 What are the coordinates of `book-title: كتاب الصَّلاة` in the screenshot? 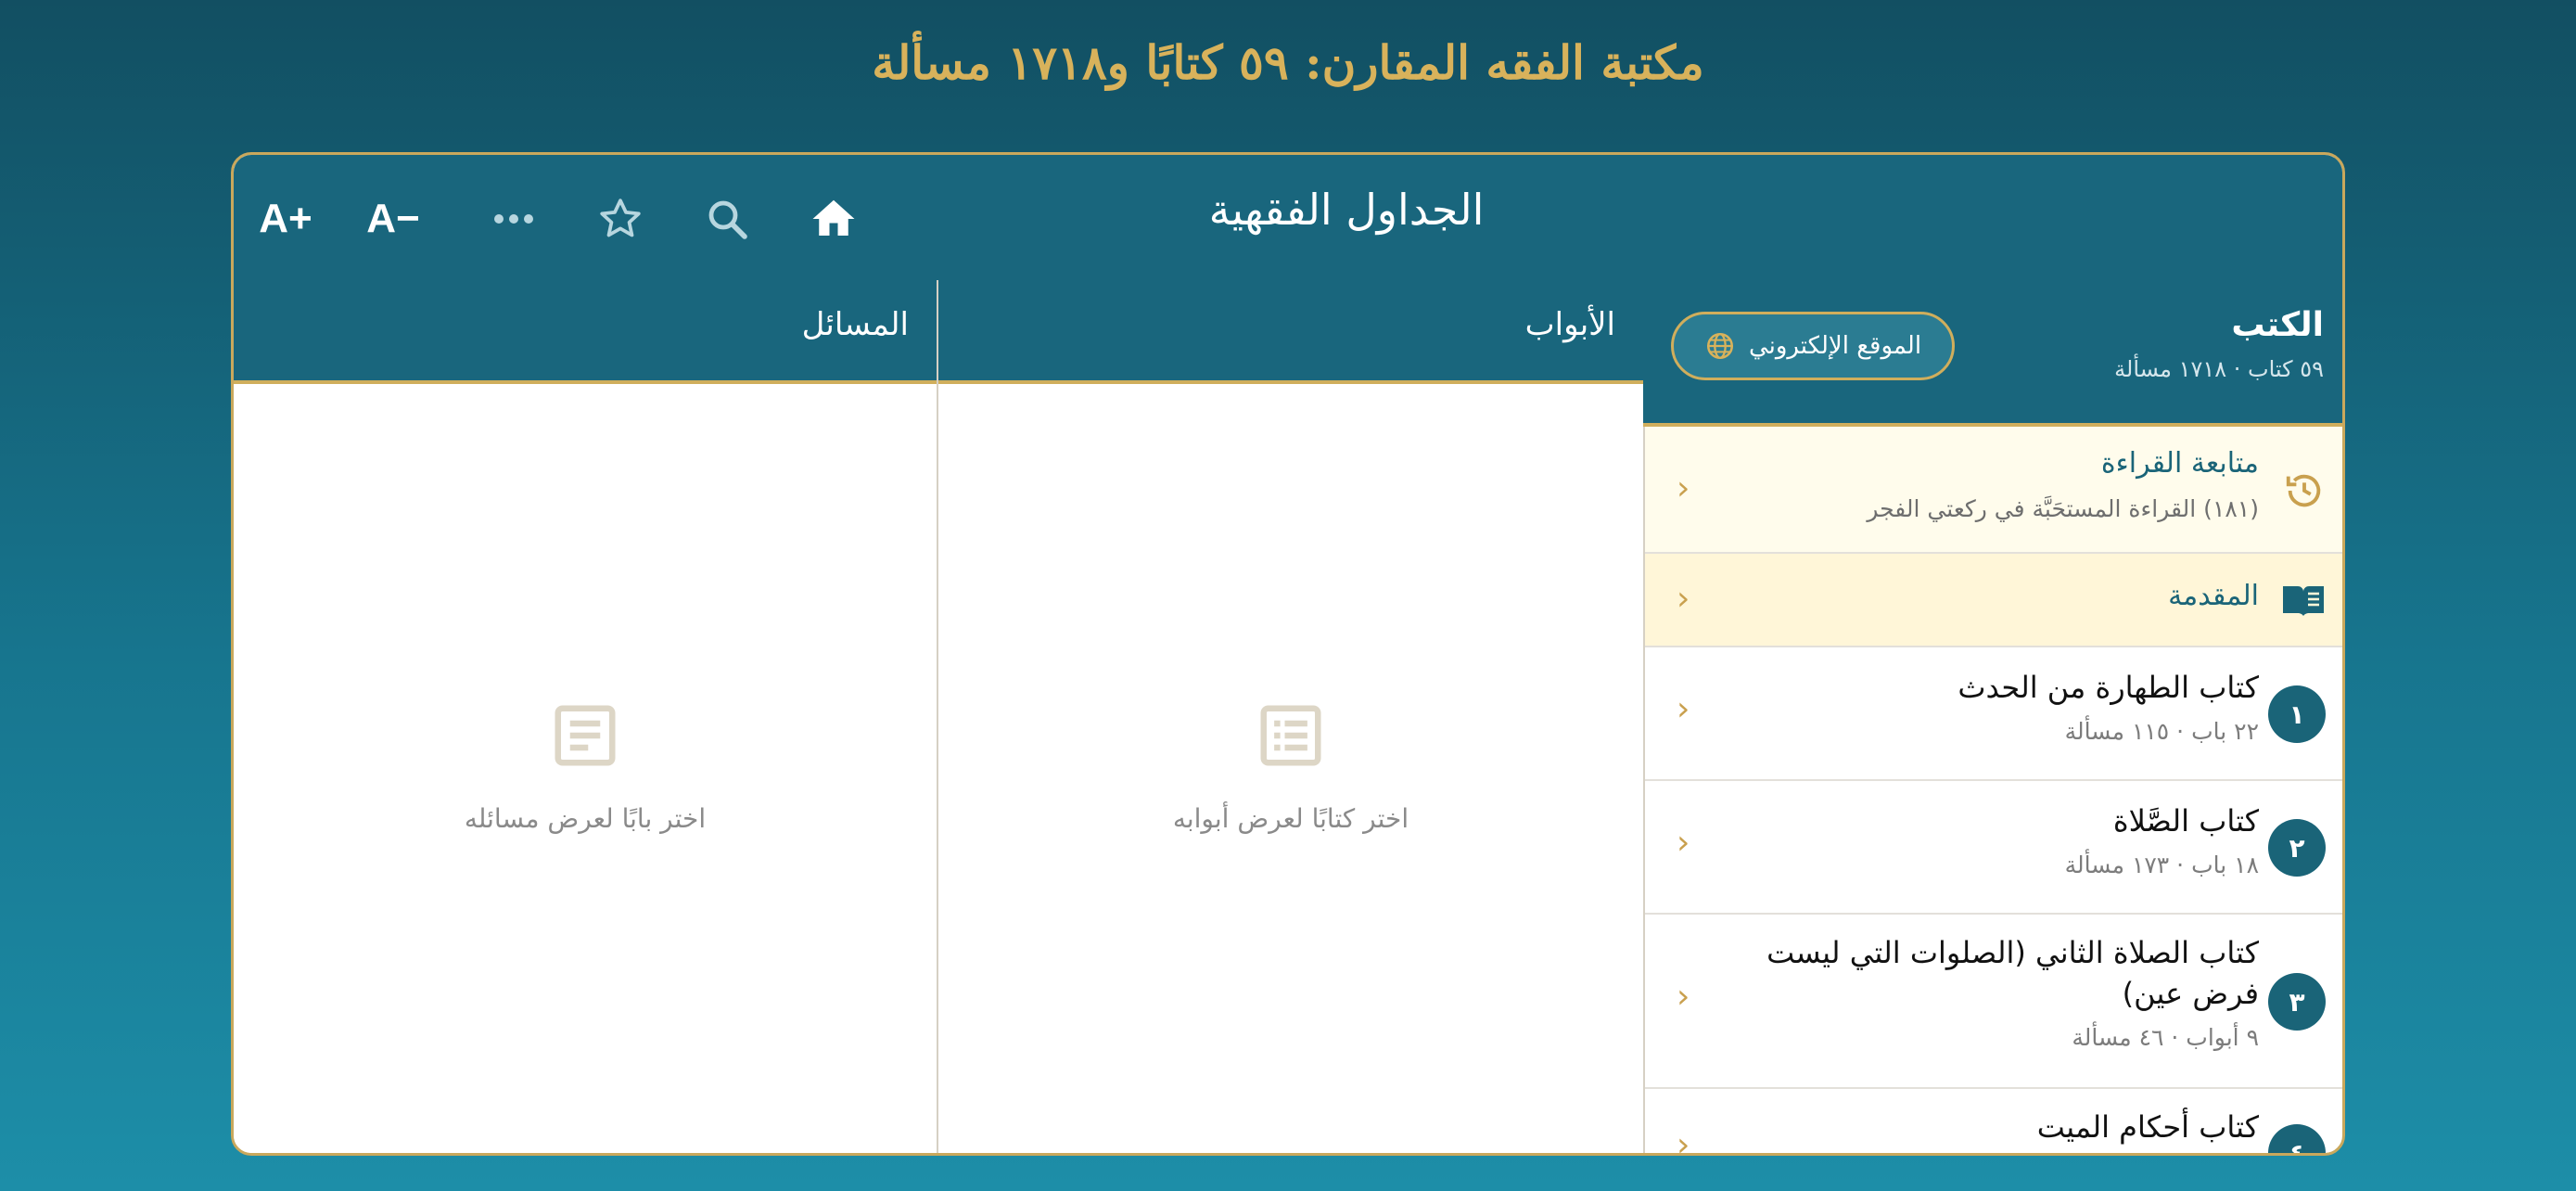 It's located at (2185, 821).